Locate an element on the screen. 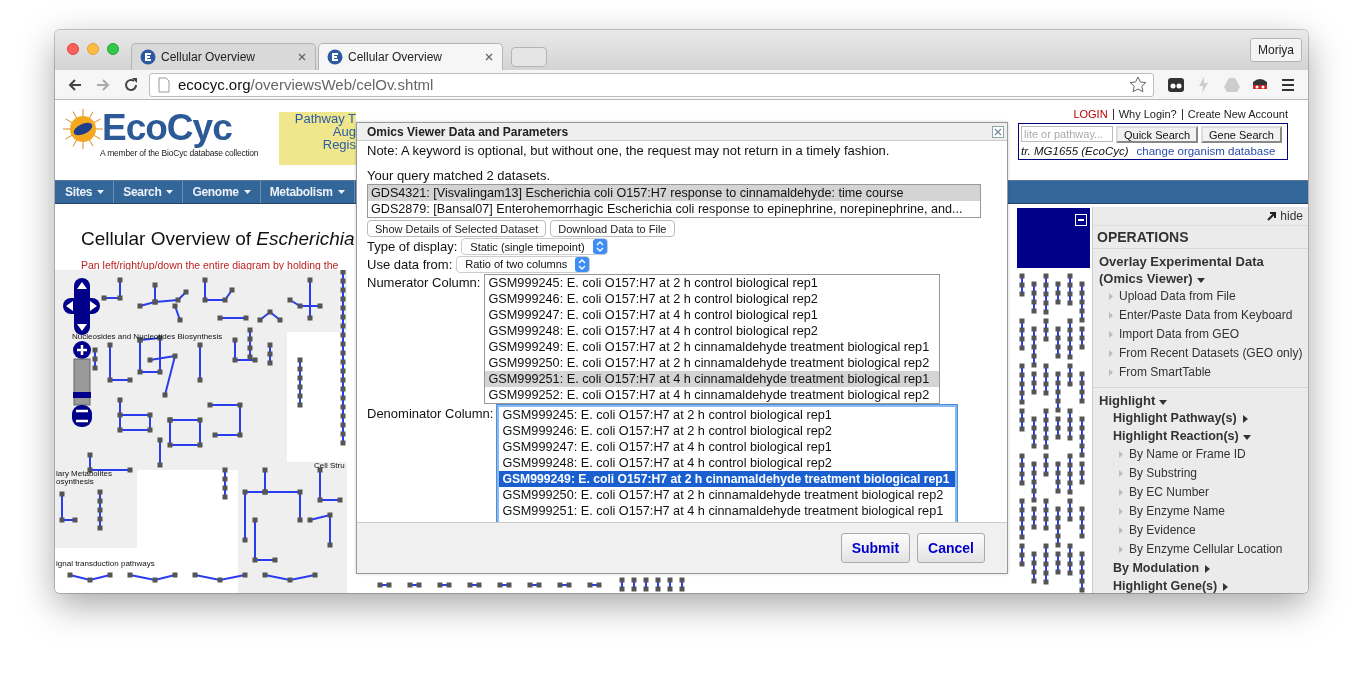  zoom-slider is located at coordinates (82, 382).